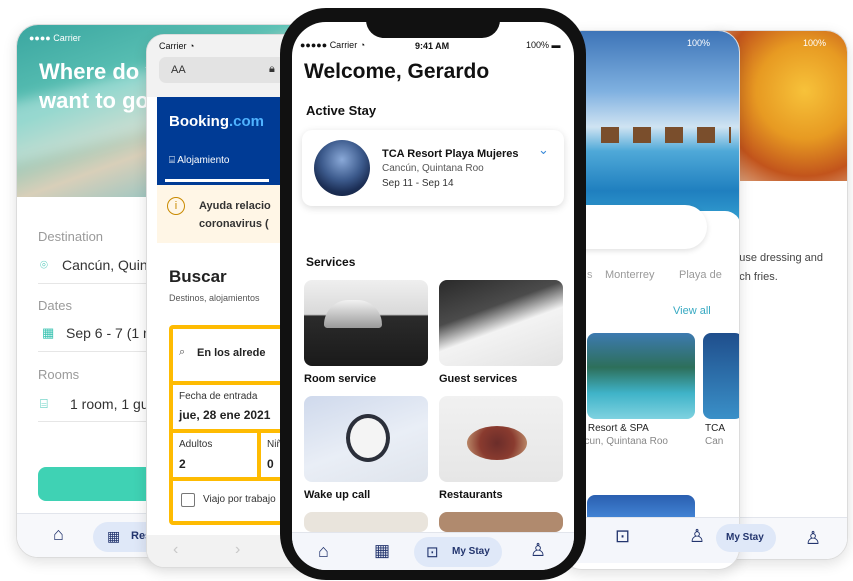 The image size is (853, 581). Describe the element at coordinates (650, 540) in the screenshot. I see `tab-bar: ⊡ ♙` at that location.